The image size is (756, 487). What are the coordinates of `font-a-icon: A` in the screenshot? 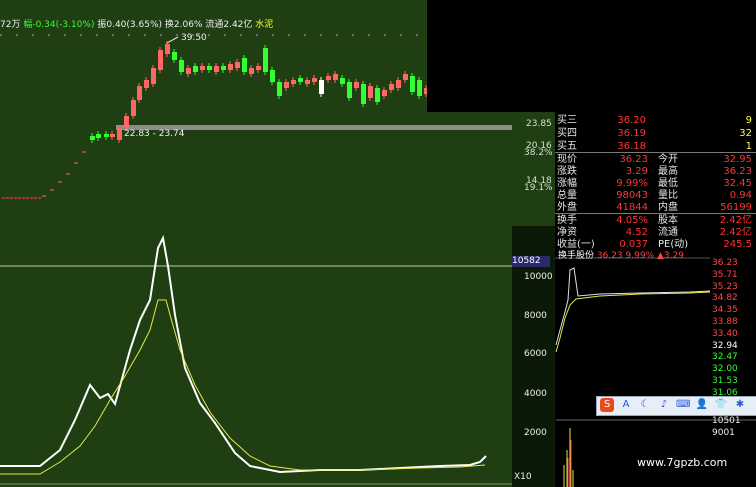 It's located at (626, 405).